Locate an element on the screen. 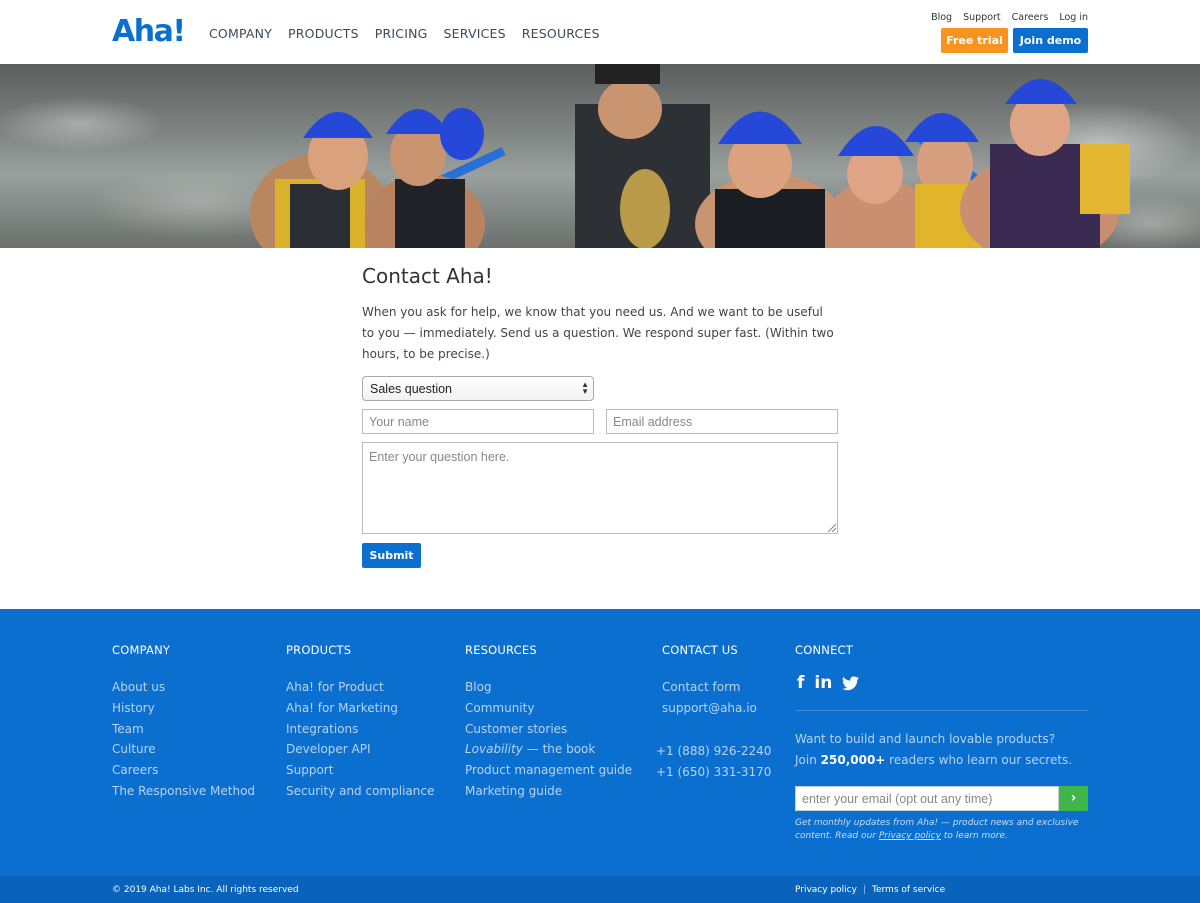  footer-link-developer-api: Developer API is located at coordinates (360, 749).